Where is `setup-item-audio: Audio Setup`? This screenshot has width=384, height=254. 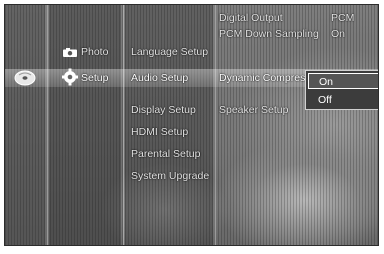 setup-item-audio: Audio Setup is located at coordinates (159, 78).